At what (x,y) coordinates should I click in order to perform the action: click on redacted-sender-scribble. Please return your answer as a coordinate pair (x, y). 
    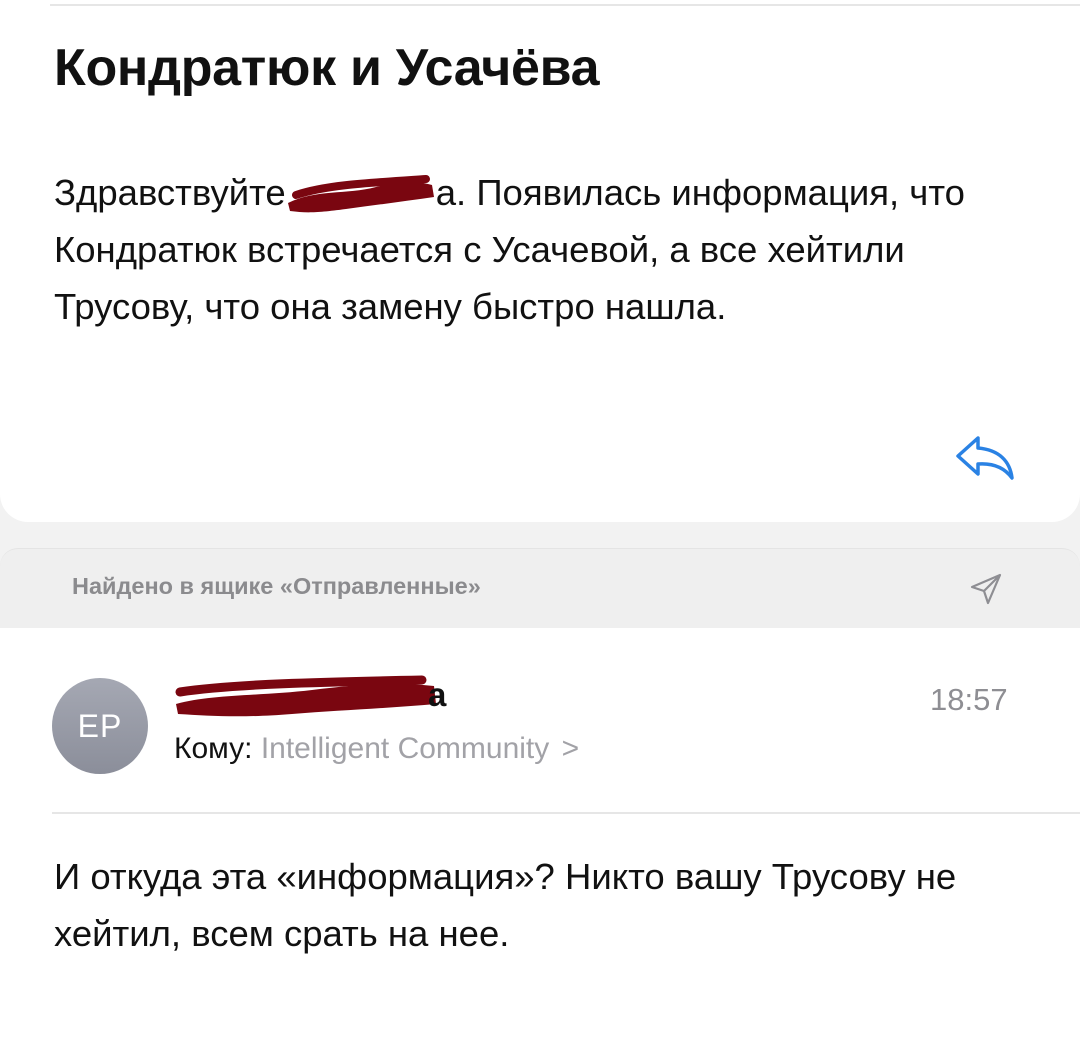
    Looking at the image, I should click on (305, 696).